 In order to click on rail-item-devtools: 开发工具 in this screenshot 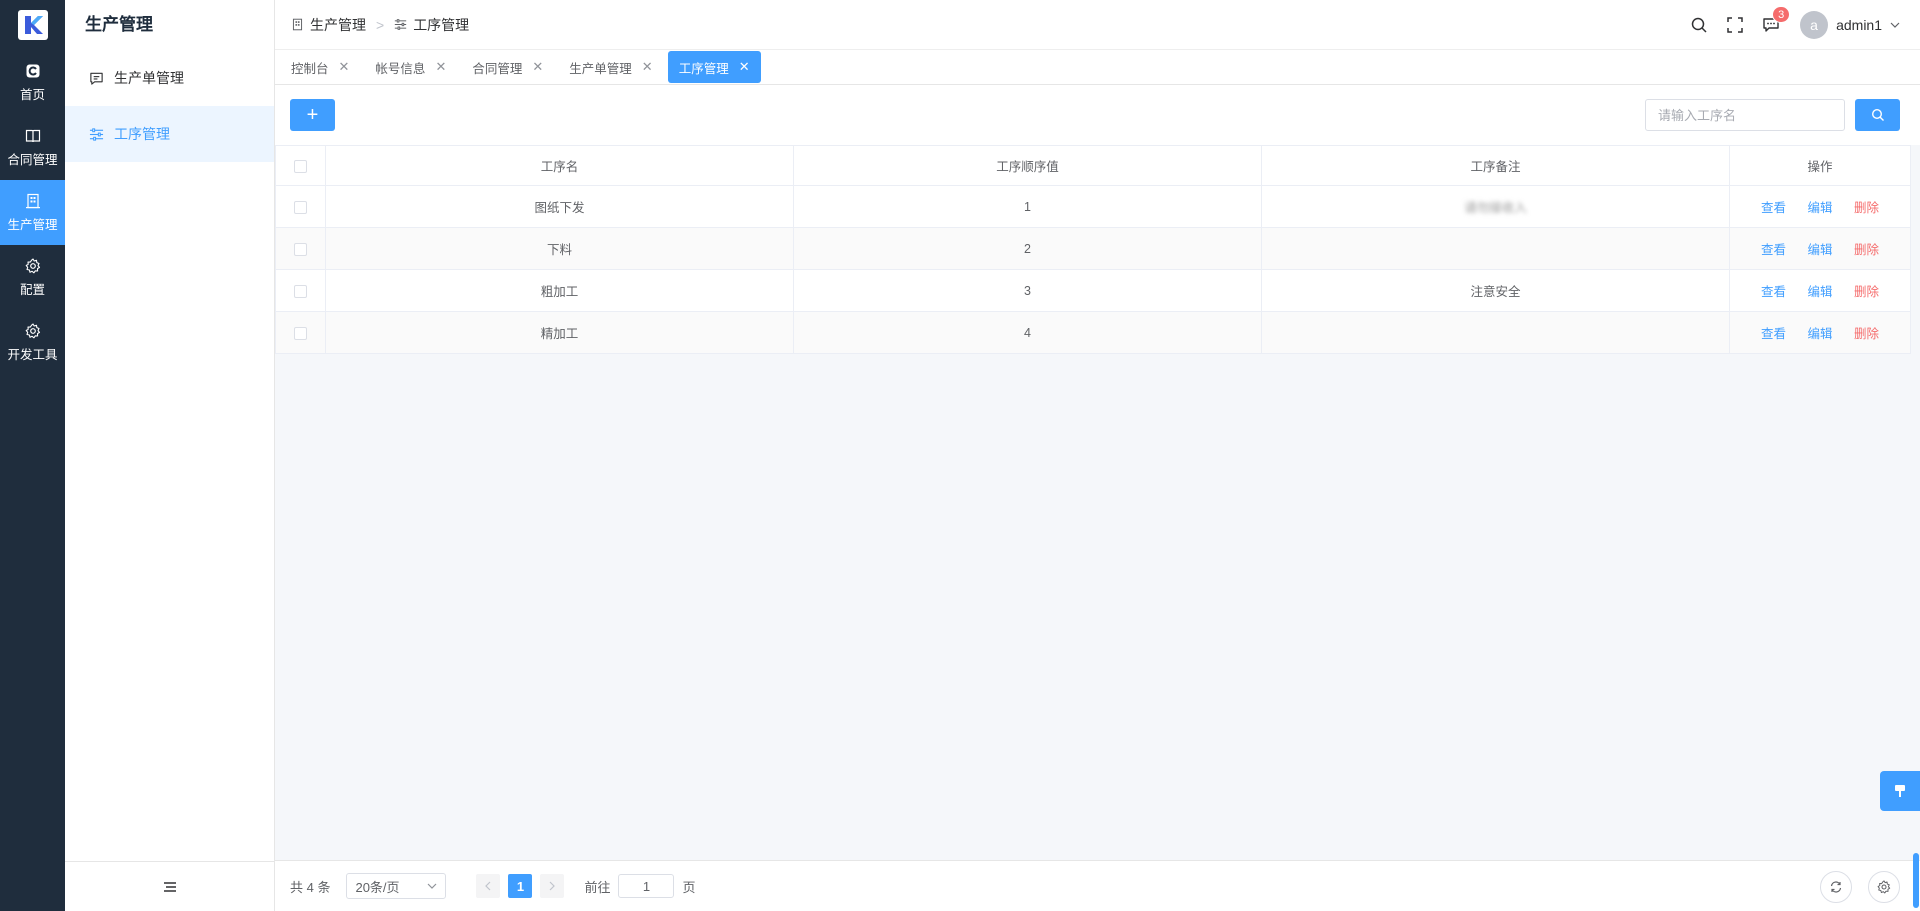, I will do `click(32, 342)`.